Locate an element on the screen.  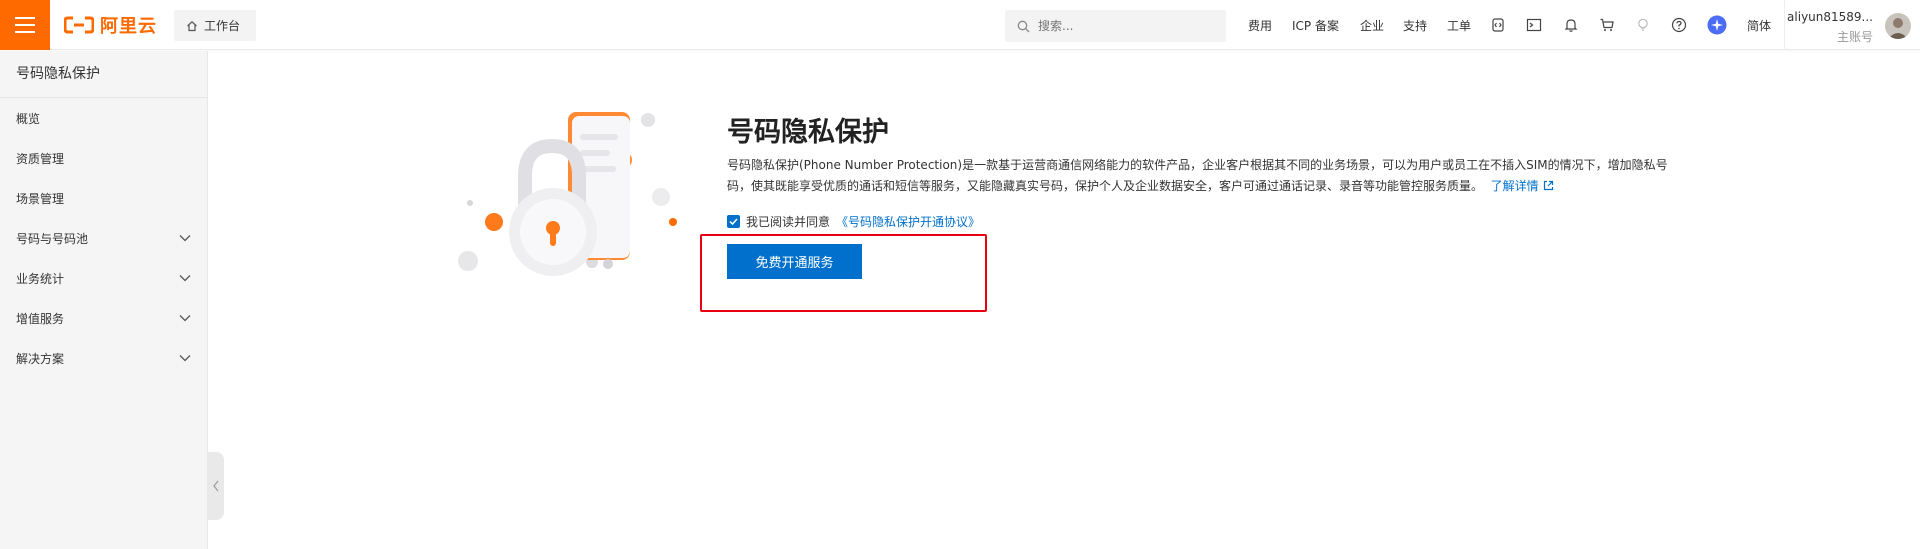
privacy-lock-illustration is located at coordinates (567, 194).